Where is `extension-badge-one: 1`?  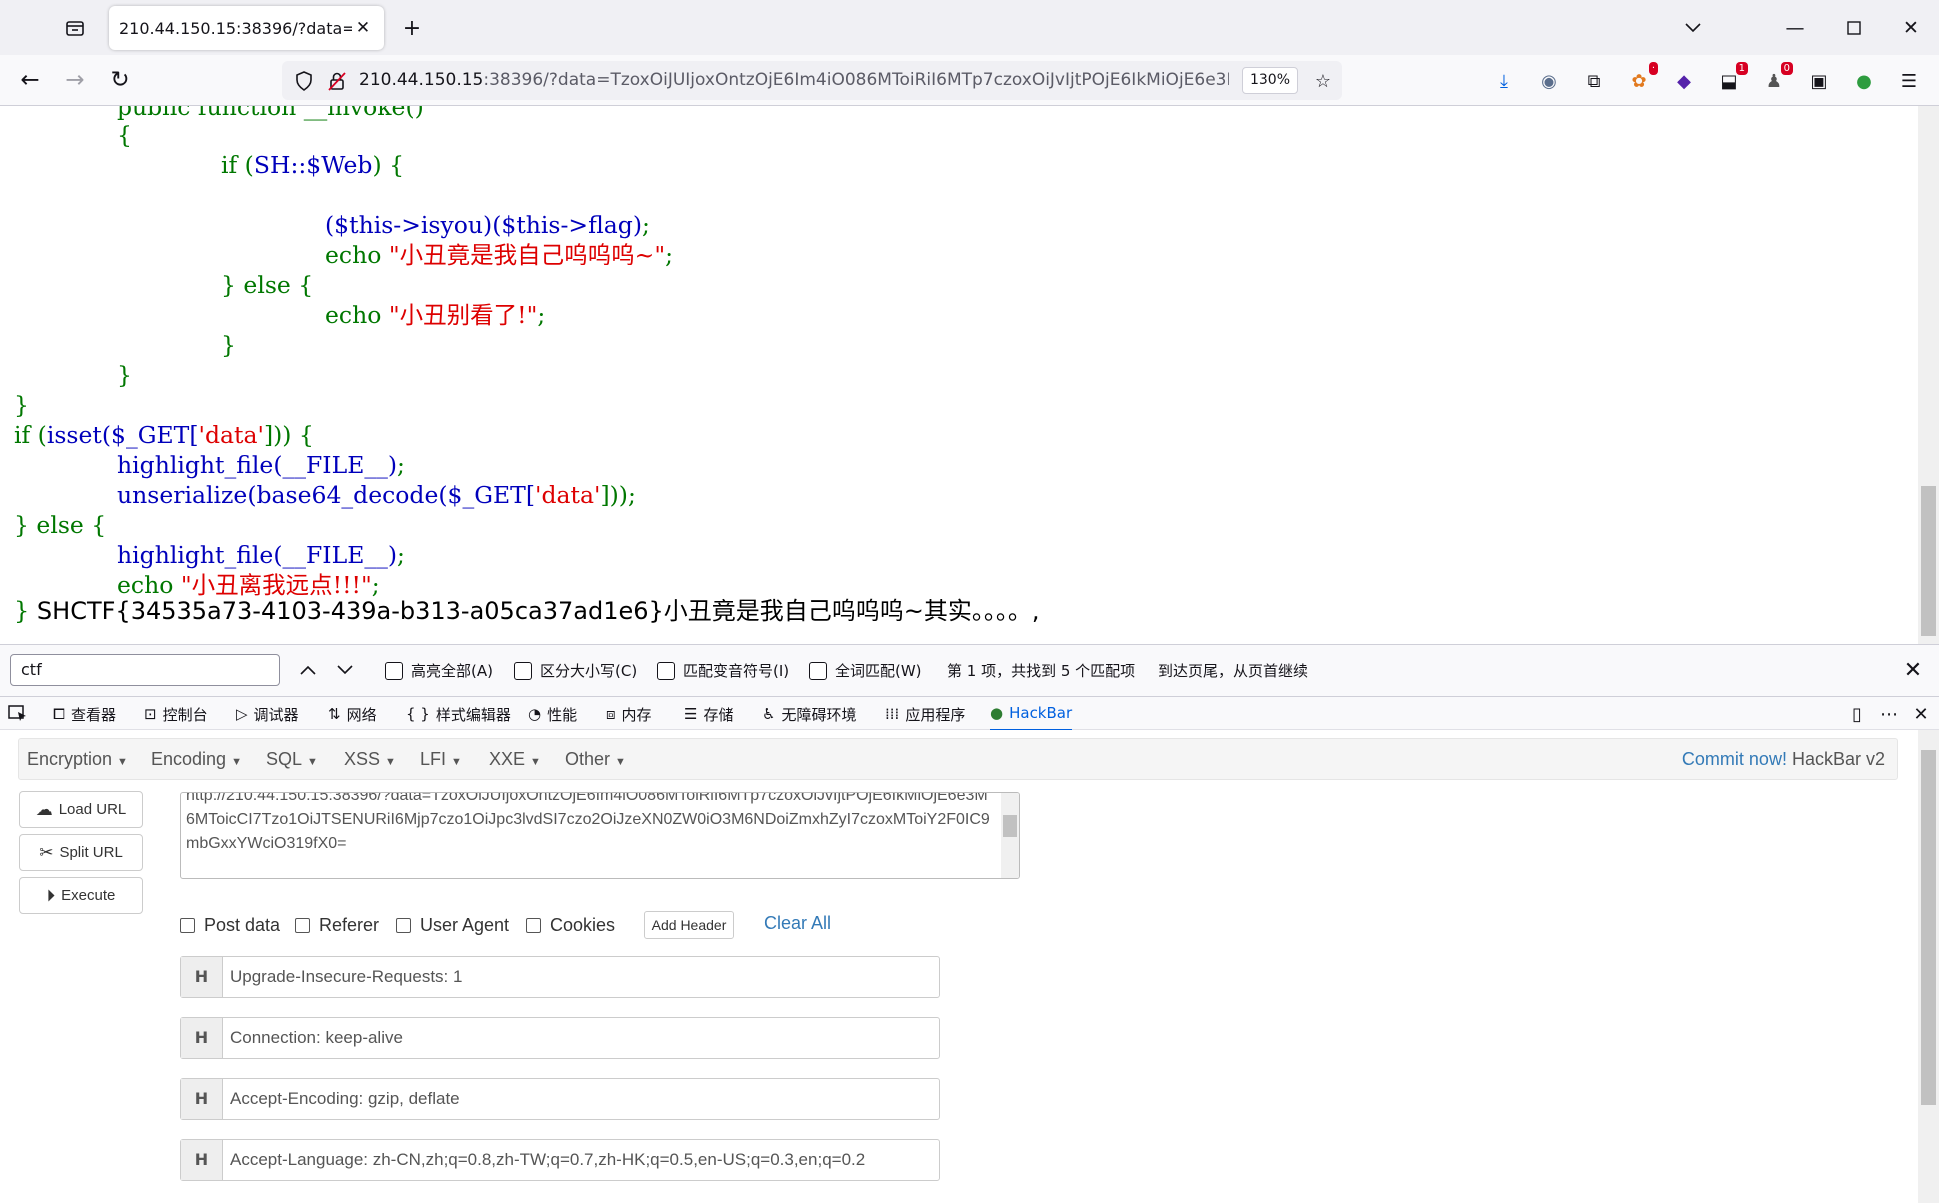 extension-badge-one: 1 is located at coordinates (1741, 68).